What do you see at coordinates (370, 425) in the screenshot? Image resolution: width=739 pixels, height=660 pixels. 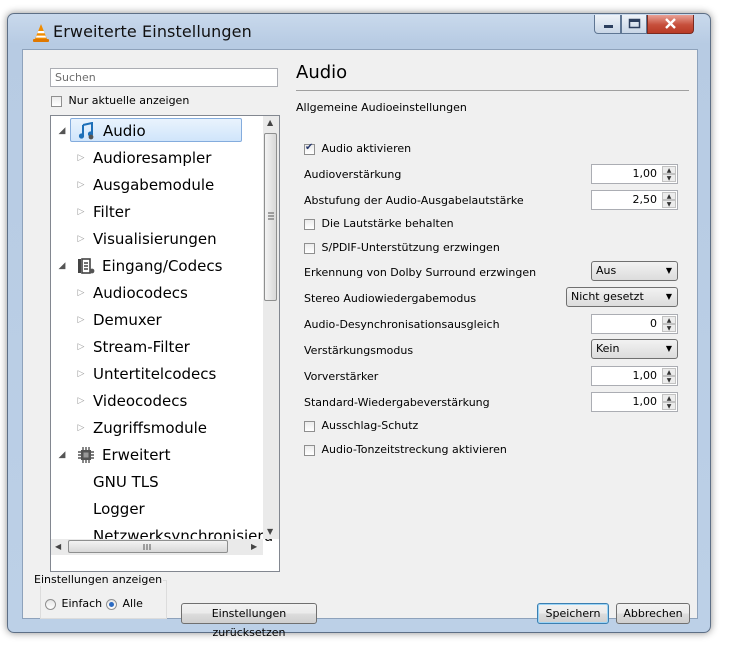 I see `spike-label: Ausschlag-Schutz` at bounding box center [370, 425].